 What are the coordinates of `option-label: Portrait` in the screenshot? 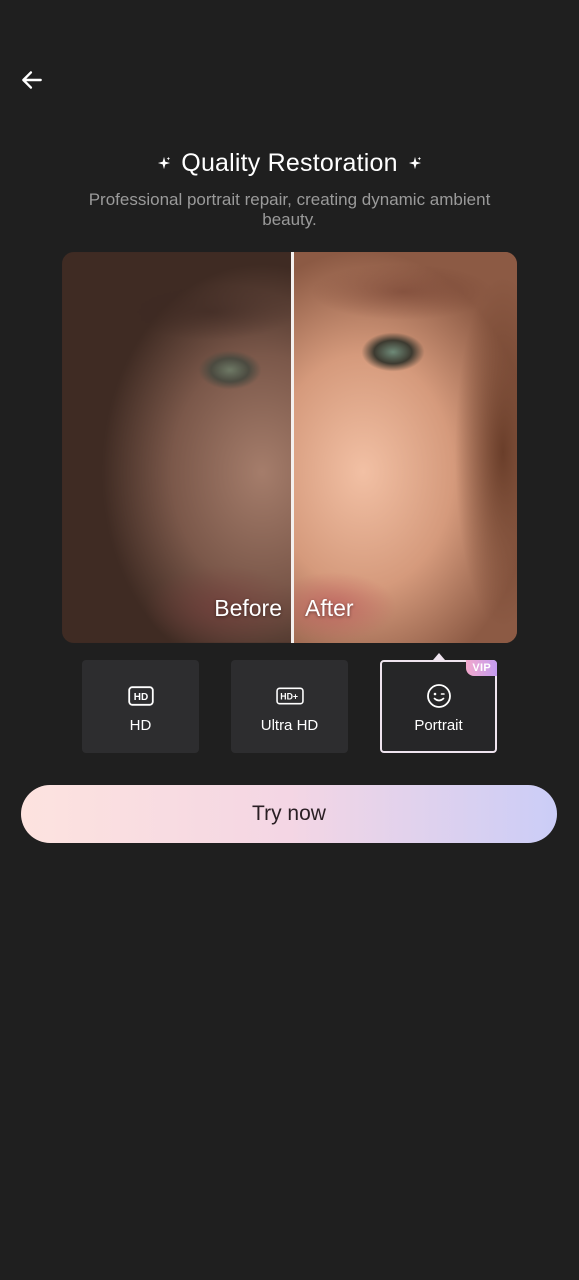 It's located at (438, 725).